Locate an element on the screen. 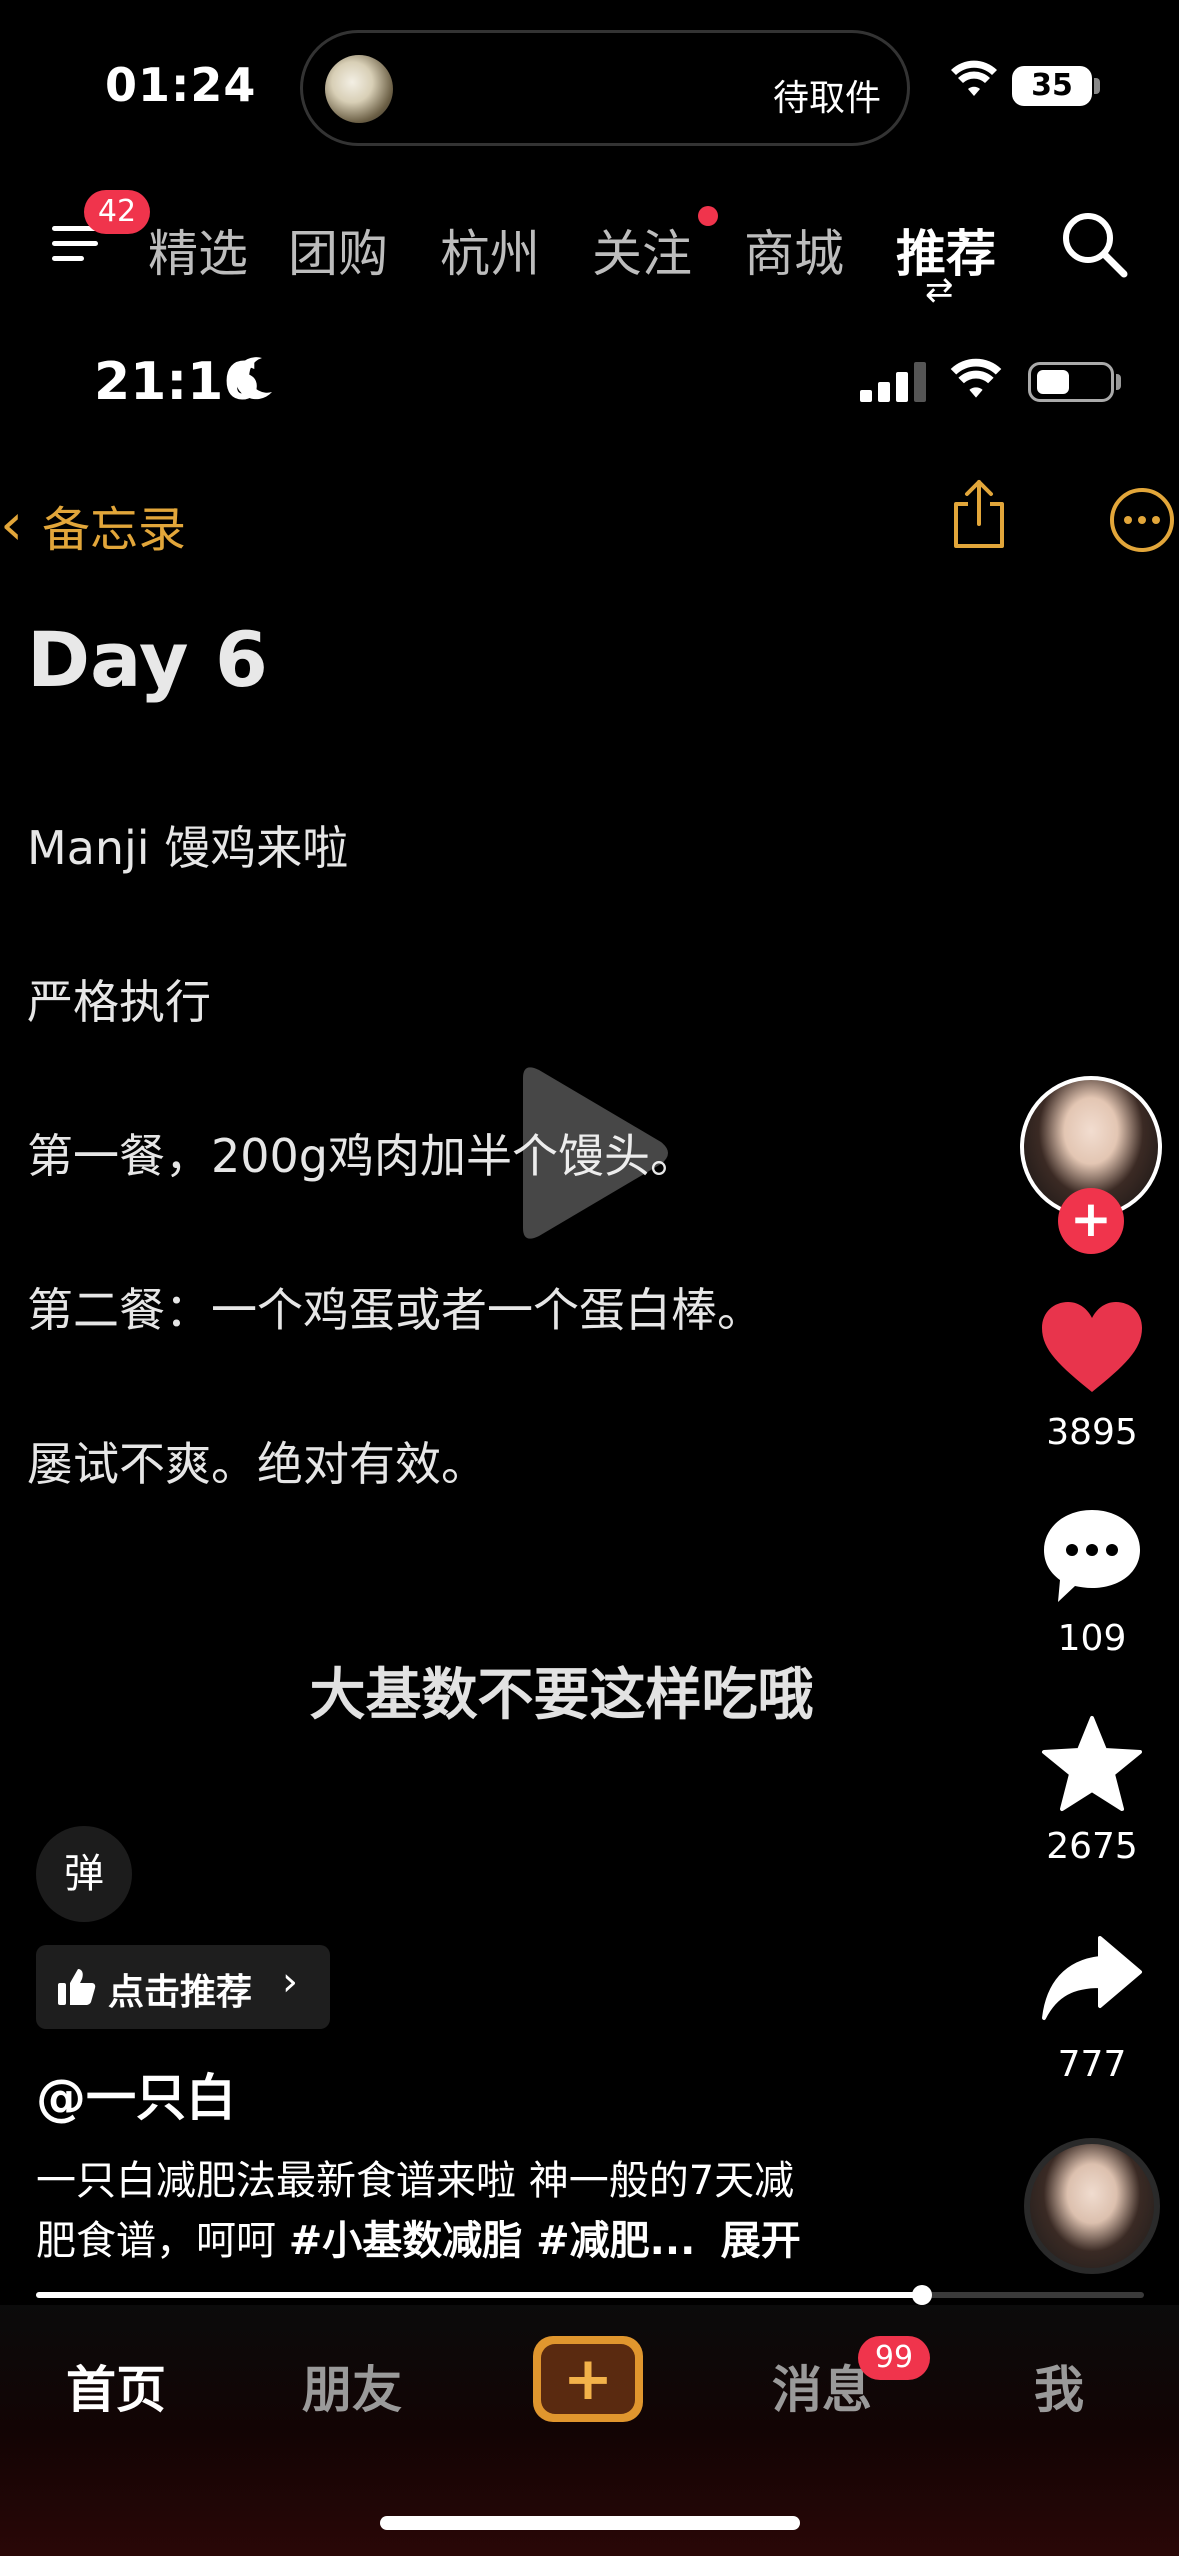 The height and width of the screenshot is (2556, 1179). following-dot is located at coordinates (708, 216).